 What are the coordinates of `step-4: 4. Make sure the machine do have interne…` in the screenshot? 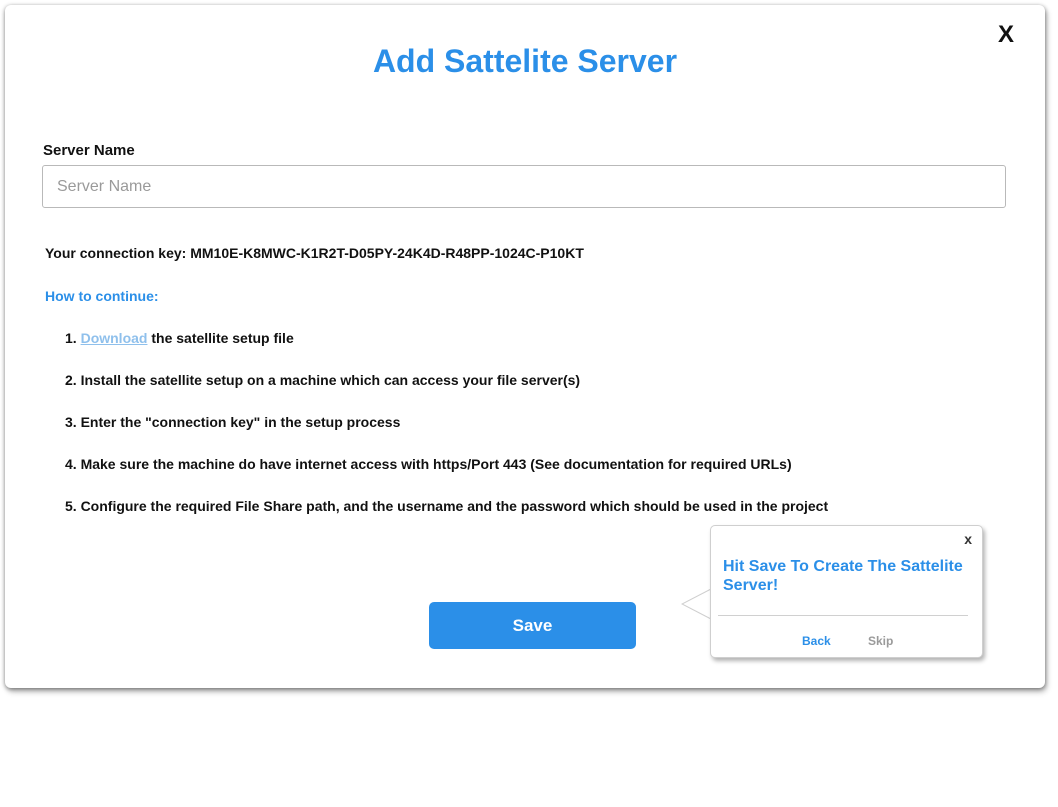 It's located at (428, 464).